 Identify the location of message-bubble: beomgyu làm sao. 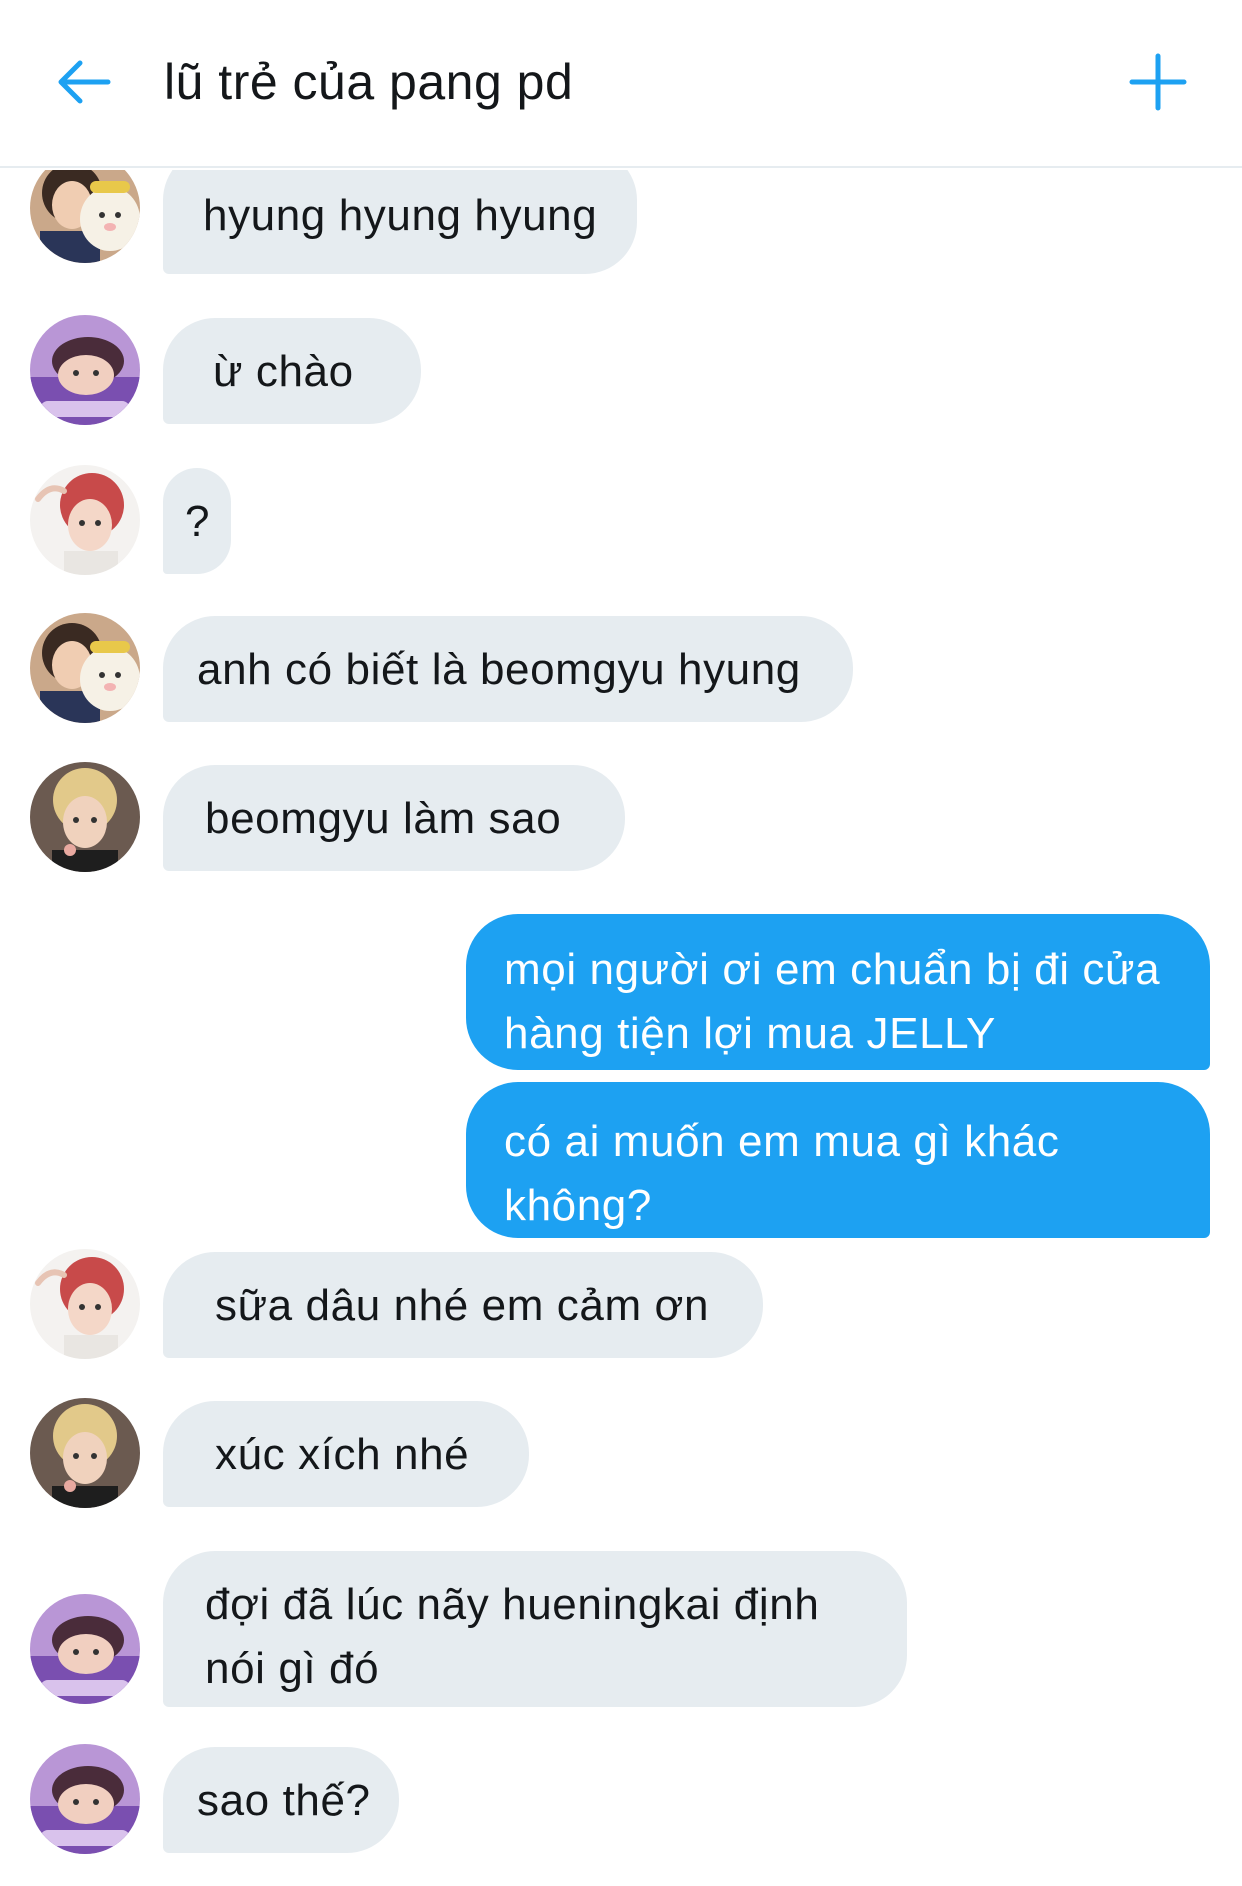
(394, 818).